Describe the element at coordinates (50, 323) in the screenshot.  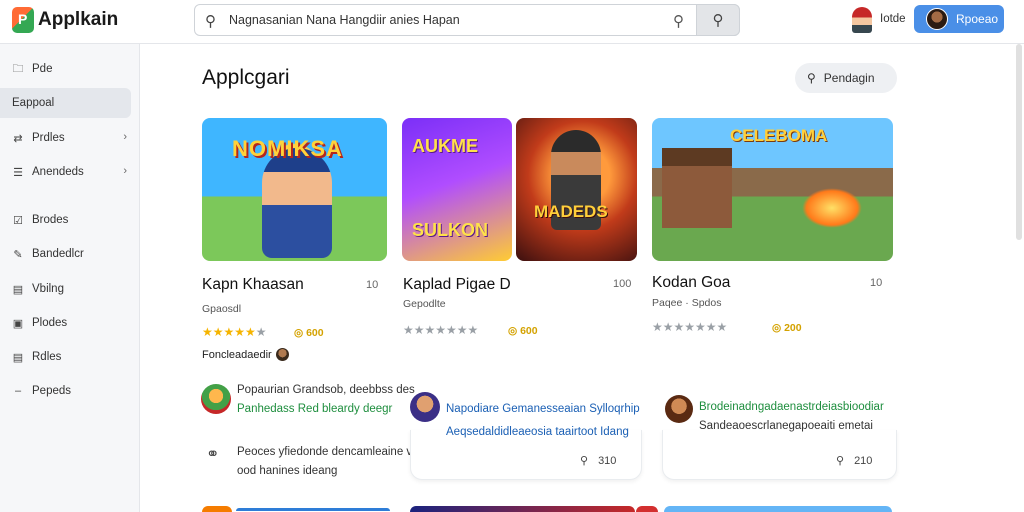
I see `sidebar-item-label: Plodes` at that location.